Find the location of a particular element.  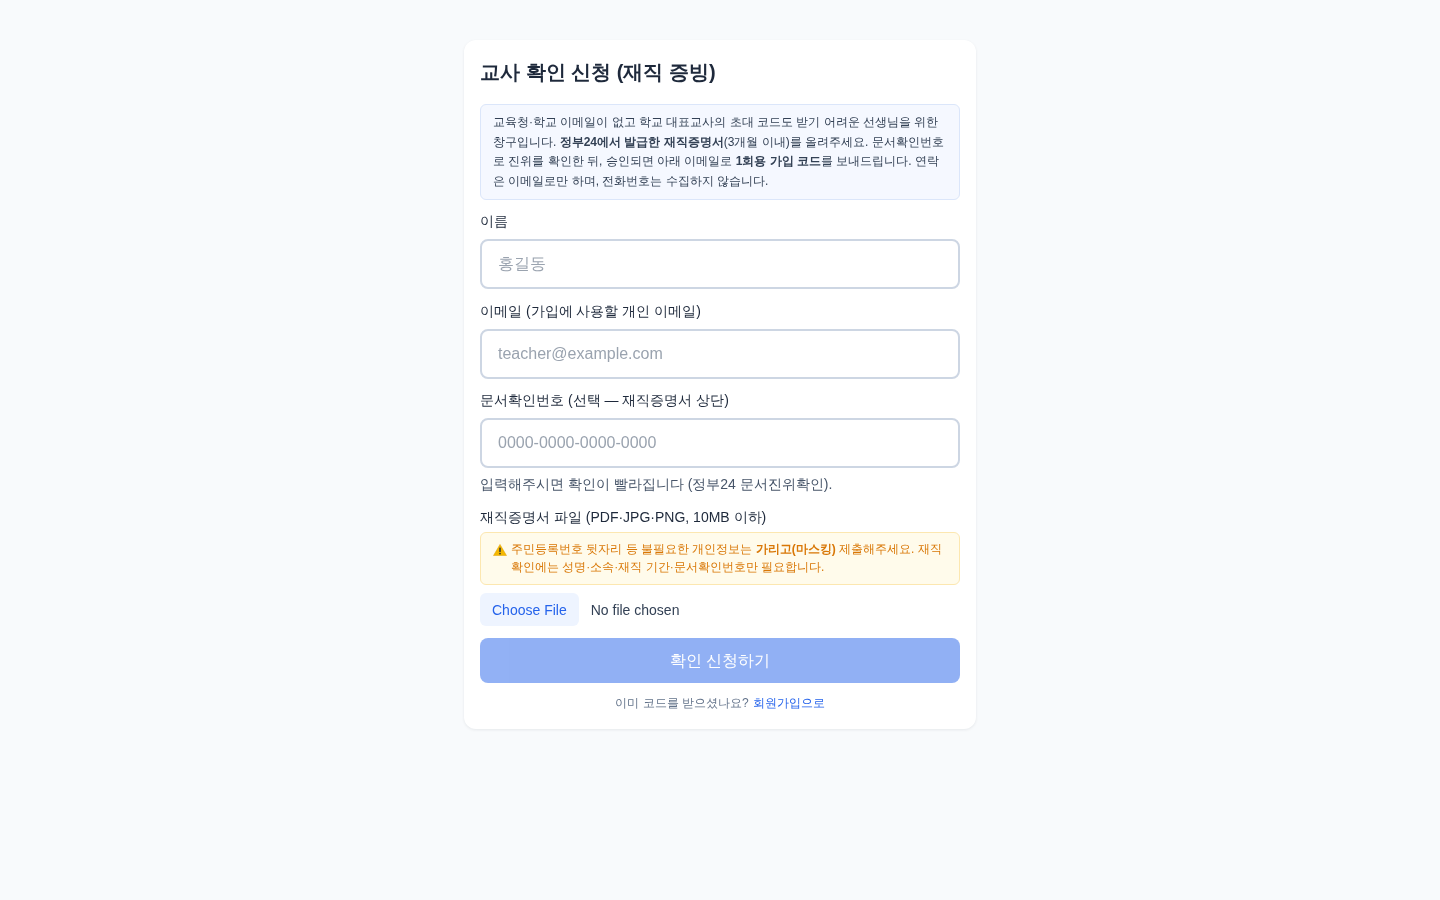

choose-file-button: Choose File is located at coordinates (529, 609).